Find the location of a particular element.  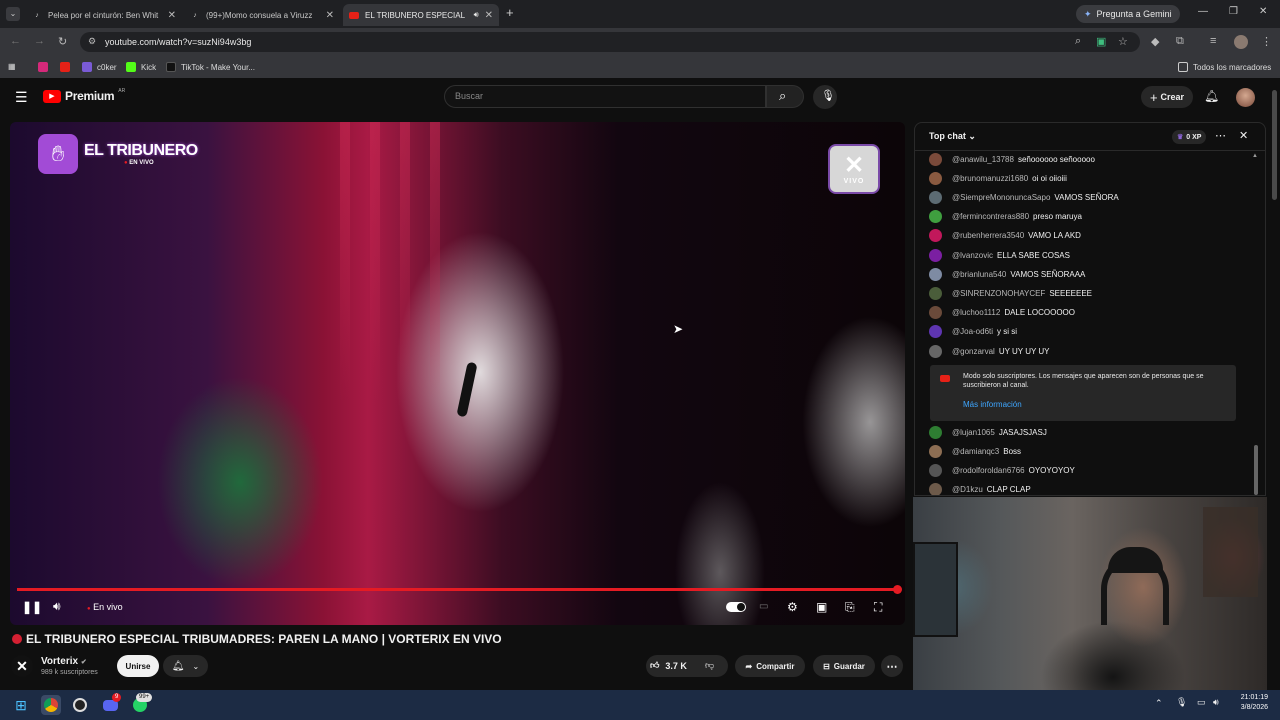

apps-icon: ▦ is located at coordinates (12, 66).